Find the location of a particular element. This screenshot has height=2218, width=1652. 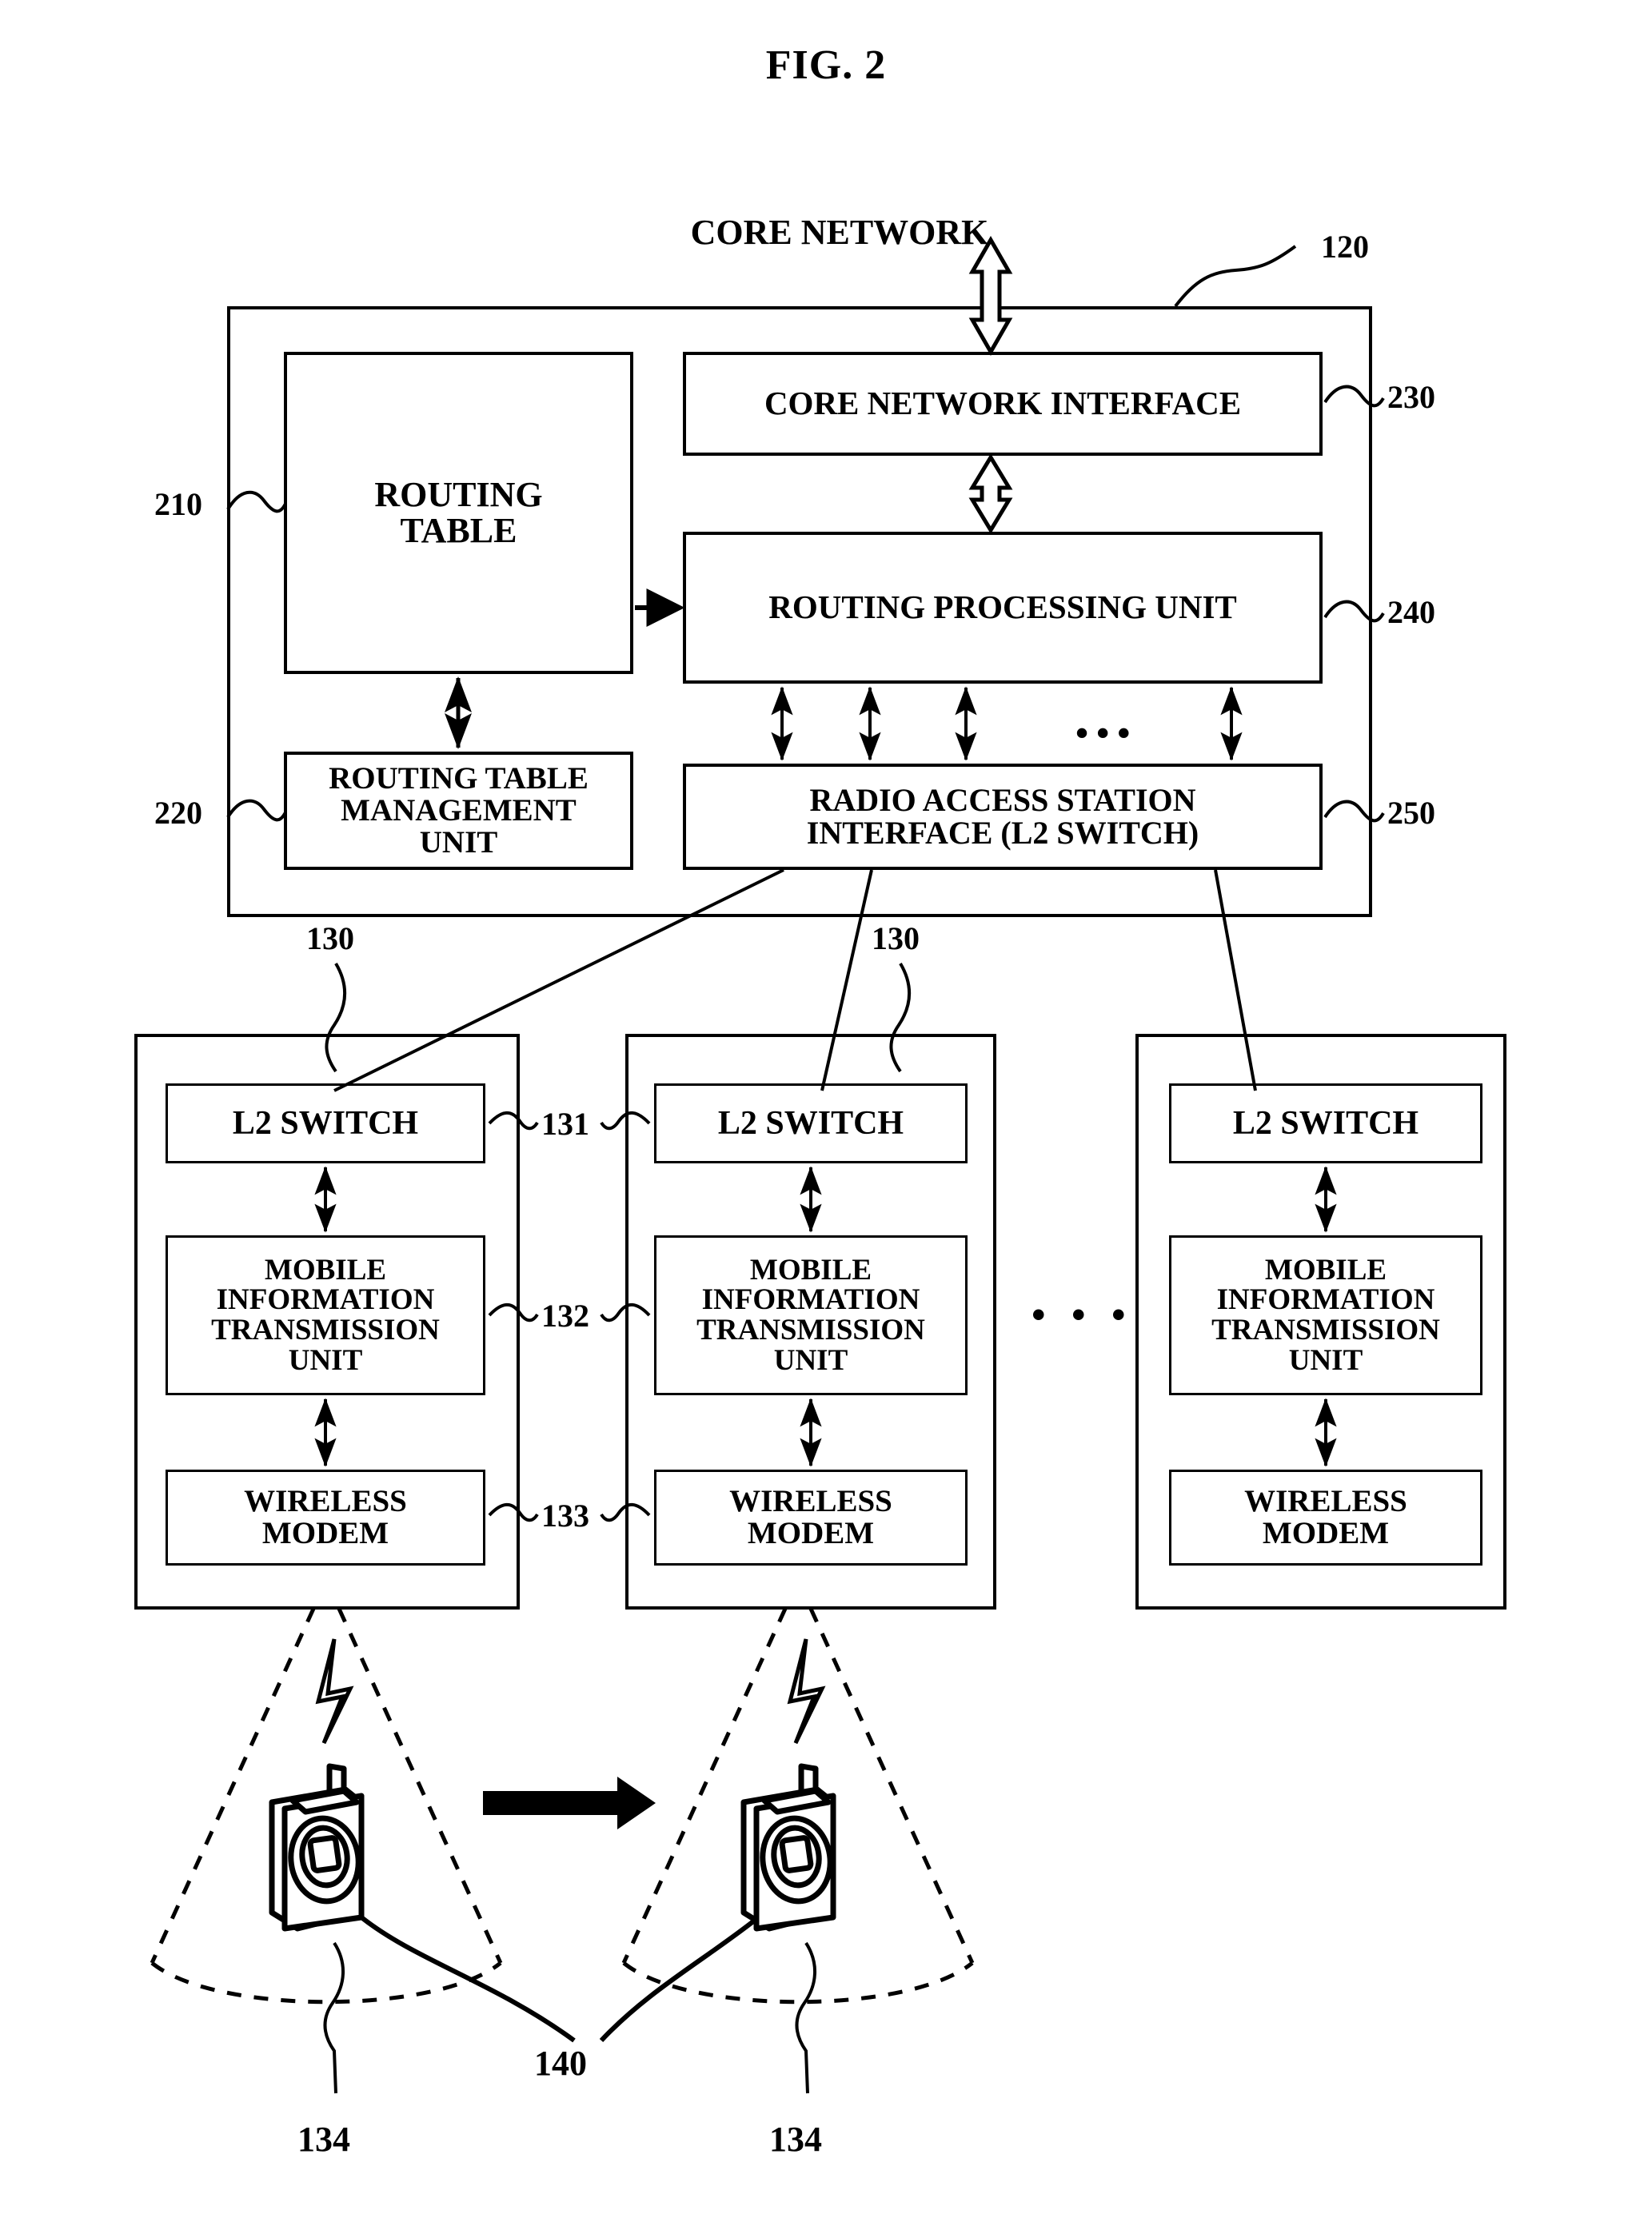

bs1-wm-line2: MODEM is located at coordinates (325, 1533).